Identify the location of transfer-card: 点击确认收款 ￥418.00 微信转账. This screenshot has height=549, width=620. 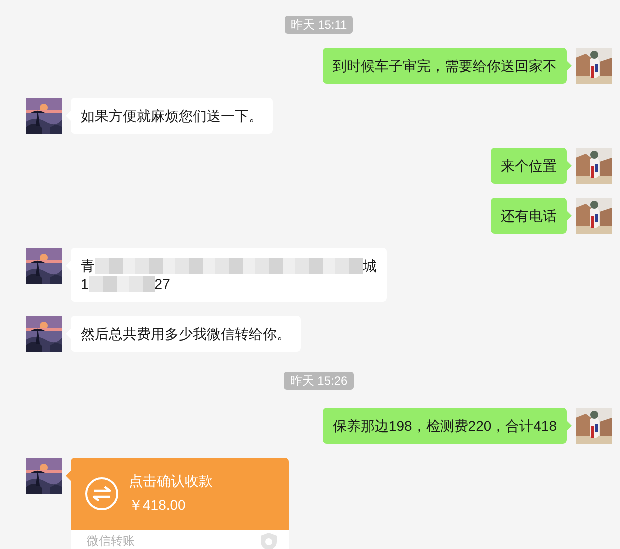
(180, 503).